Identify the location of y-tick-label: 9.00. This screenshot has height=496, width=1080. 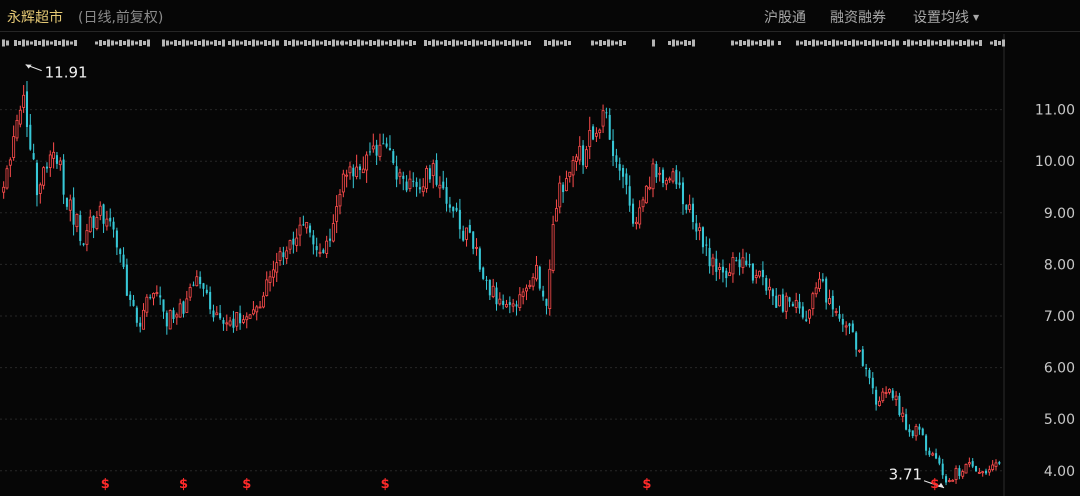
(1059, 214).